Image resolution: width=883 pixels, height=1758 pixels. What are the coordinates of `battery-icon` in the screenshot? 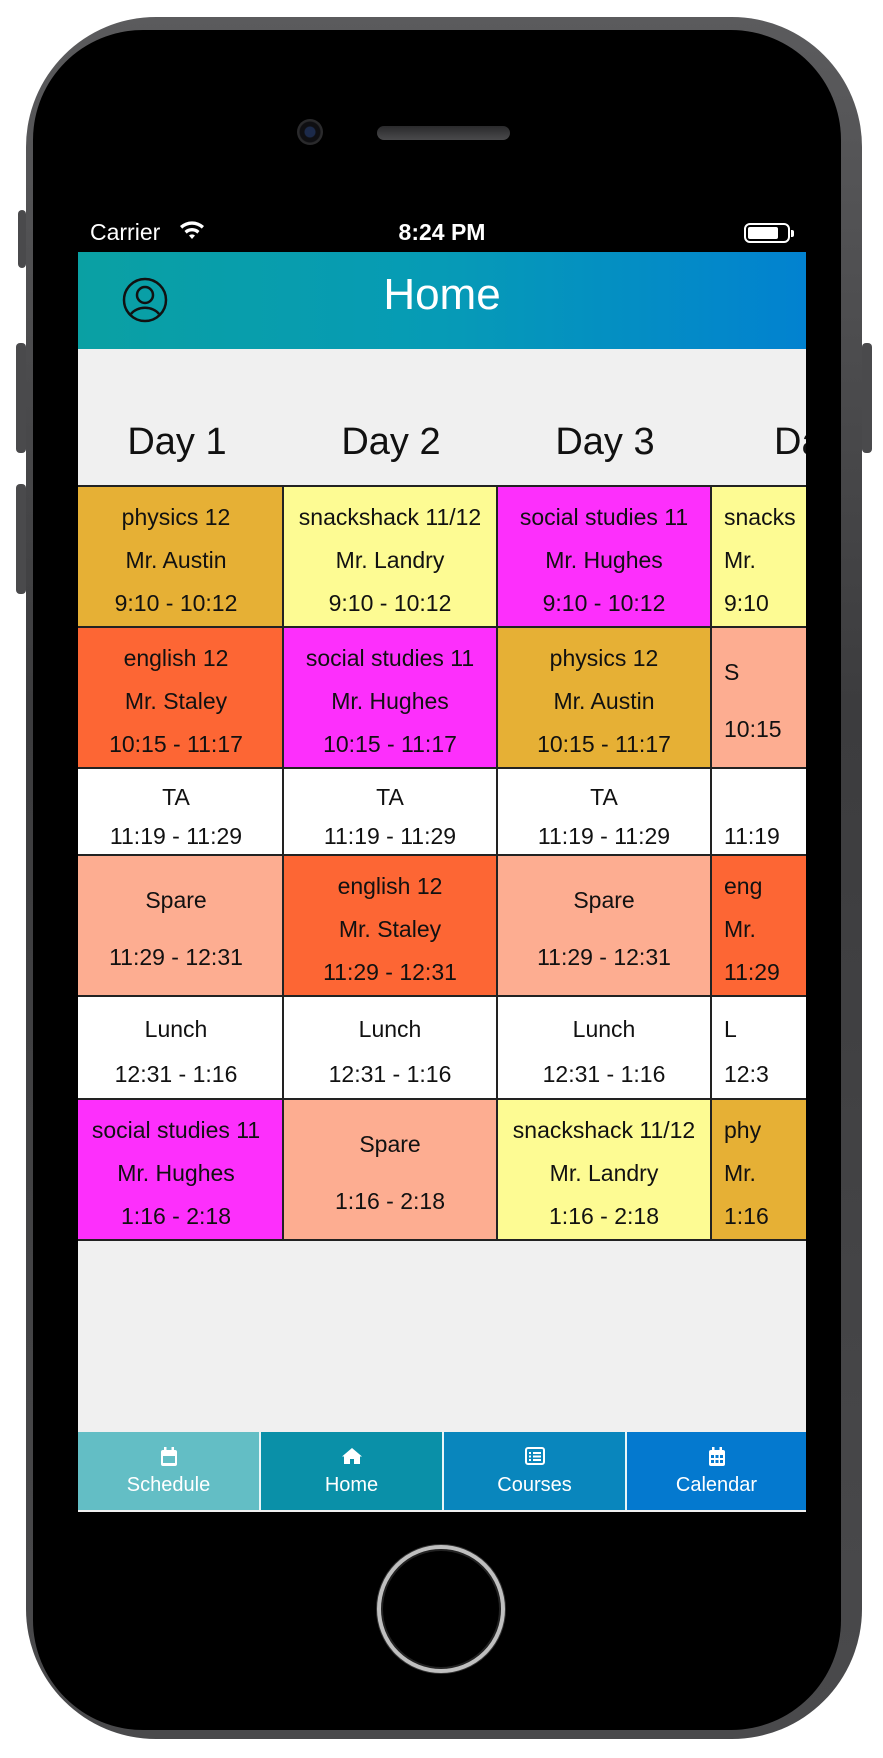 It's located at (769, 233).